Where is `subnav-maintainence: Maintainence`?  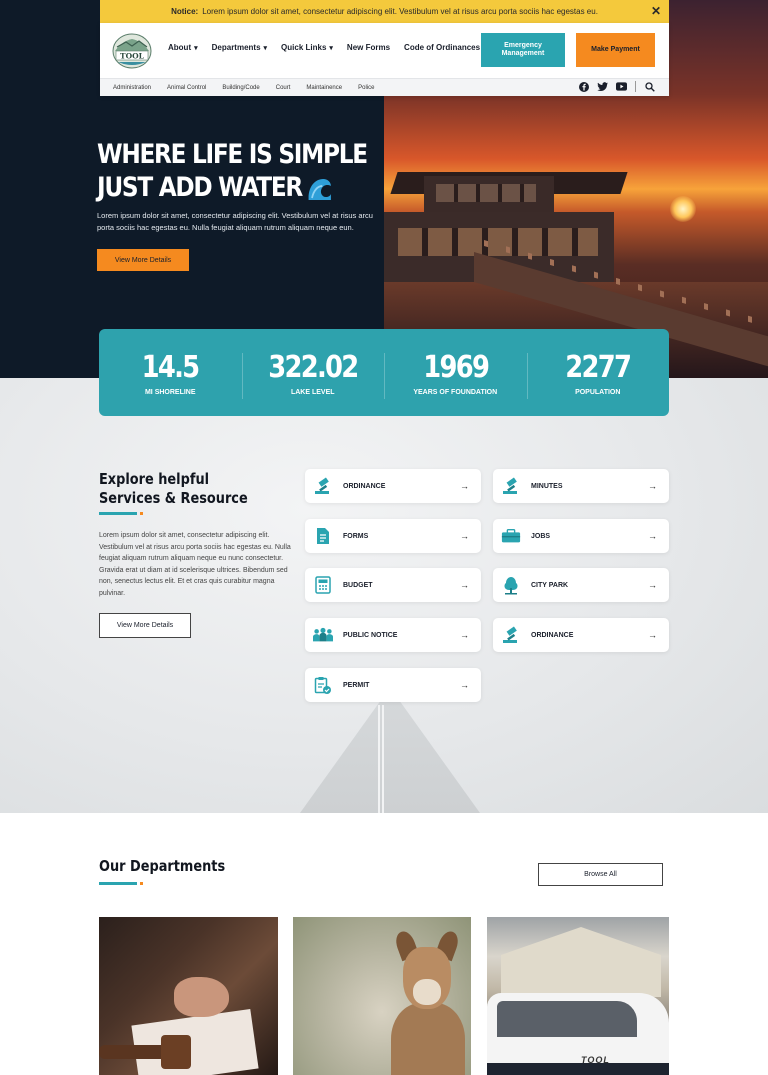
subnav-maintainence: Maintainence is located at coordinates (324, 88).